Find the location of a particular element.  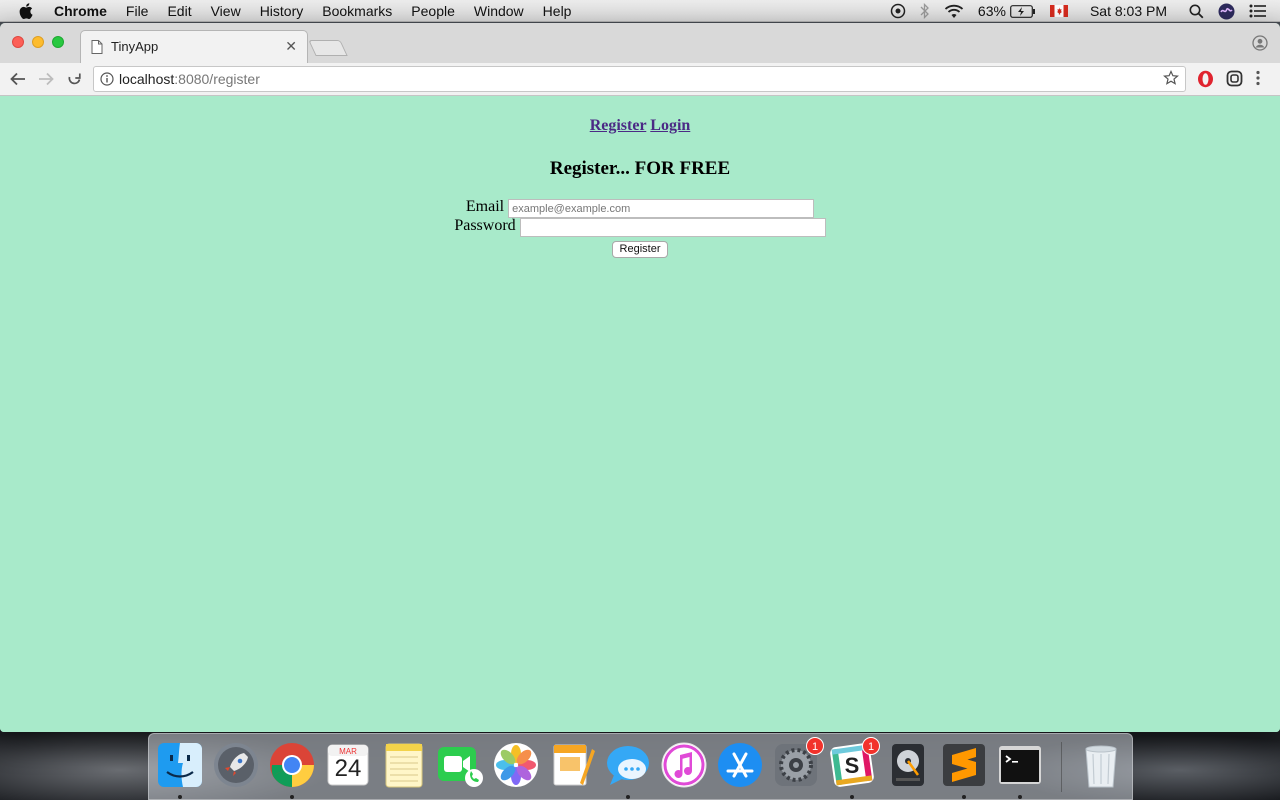

url-host: localhost is located at coordinates (147, 79).